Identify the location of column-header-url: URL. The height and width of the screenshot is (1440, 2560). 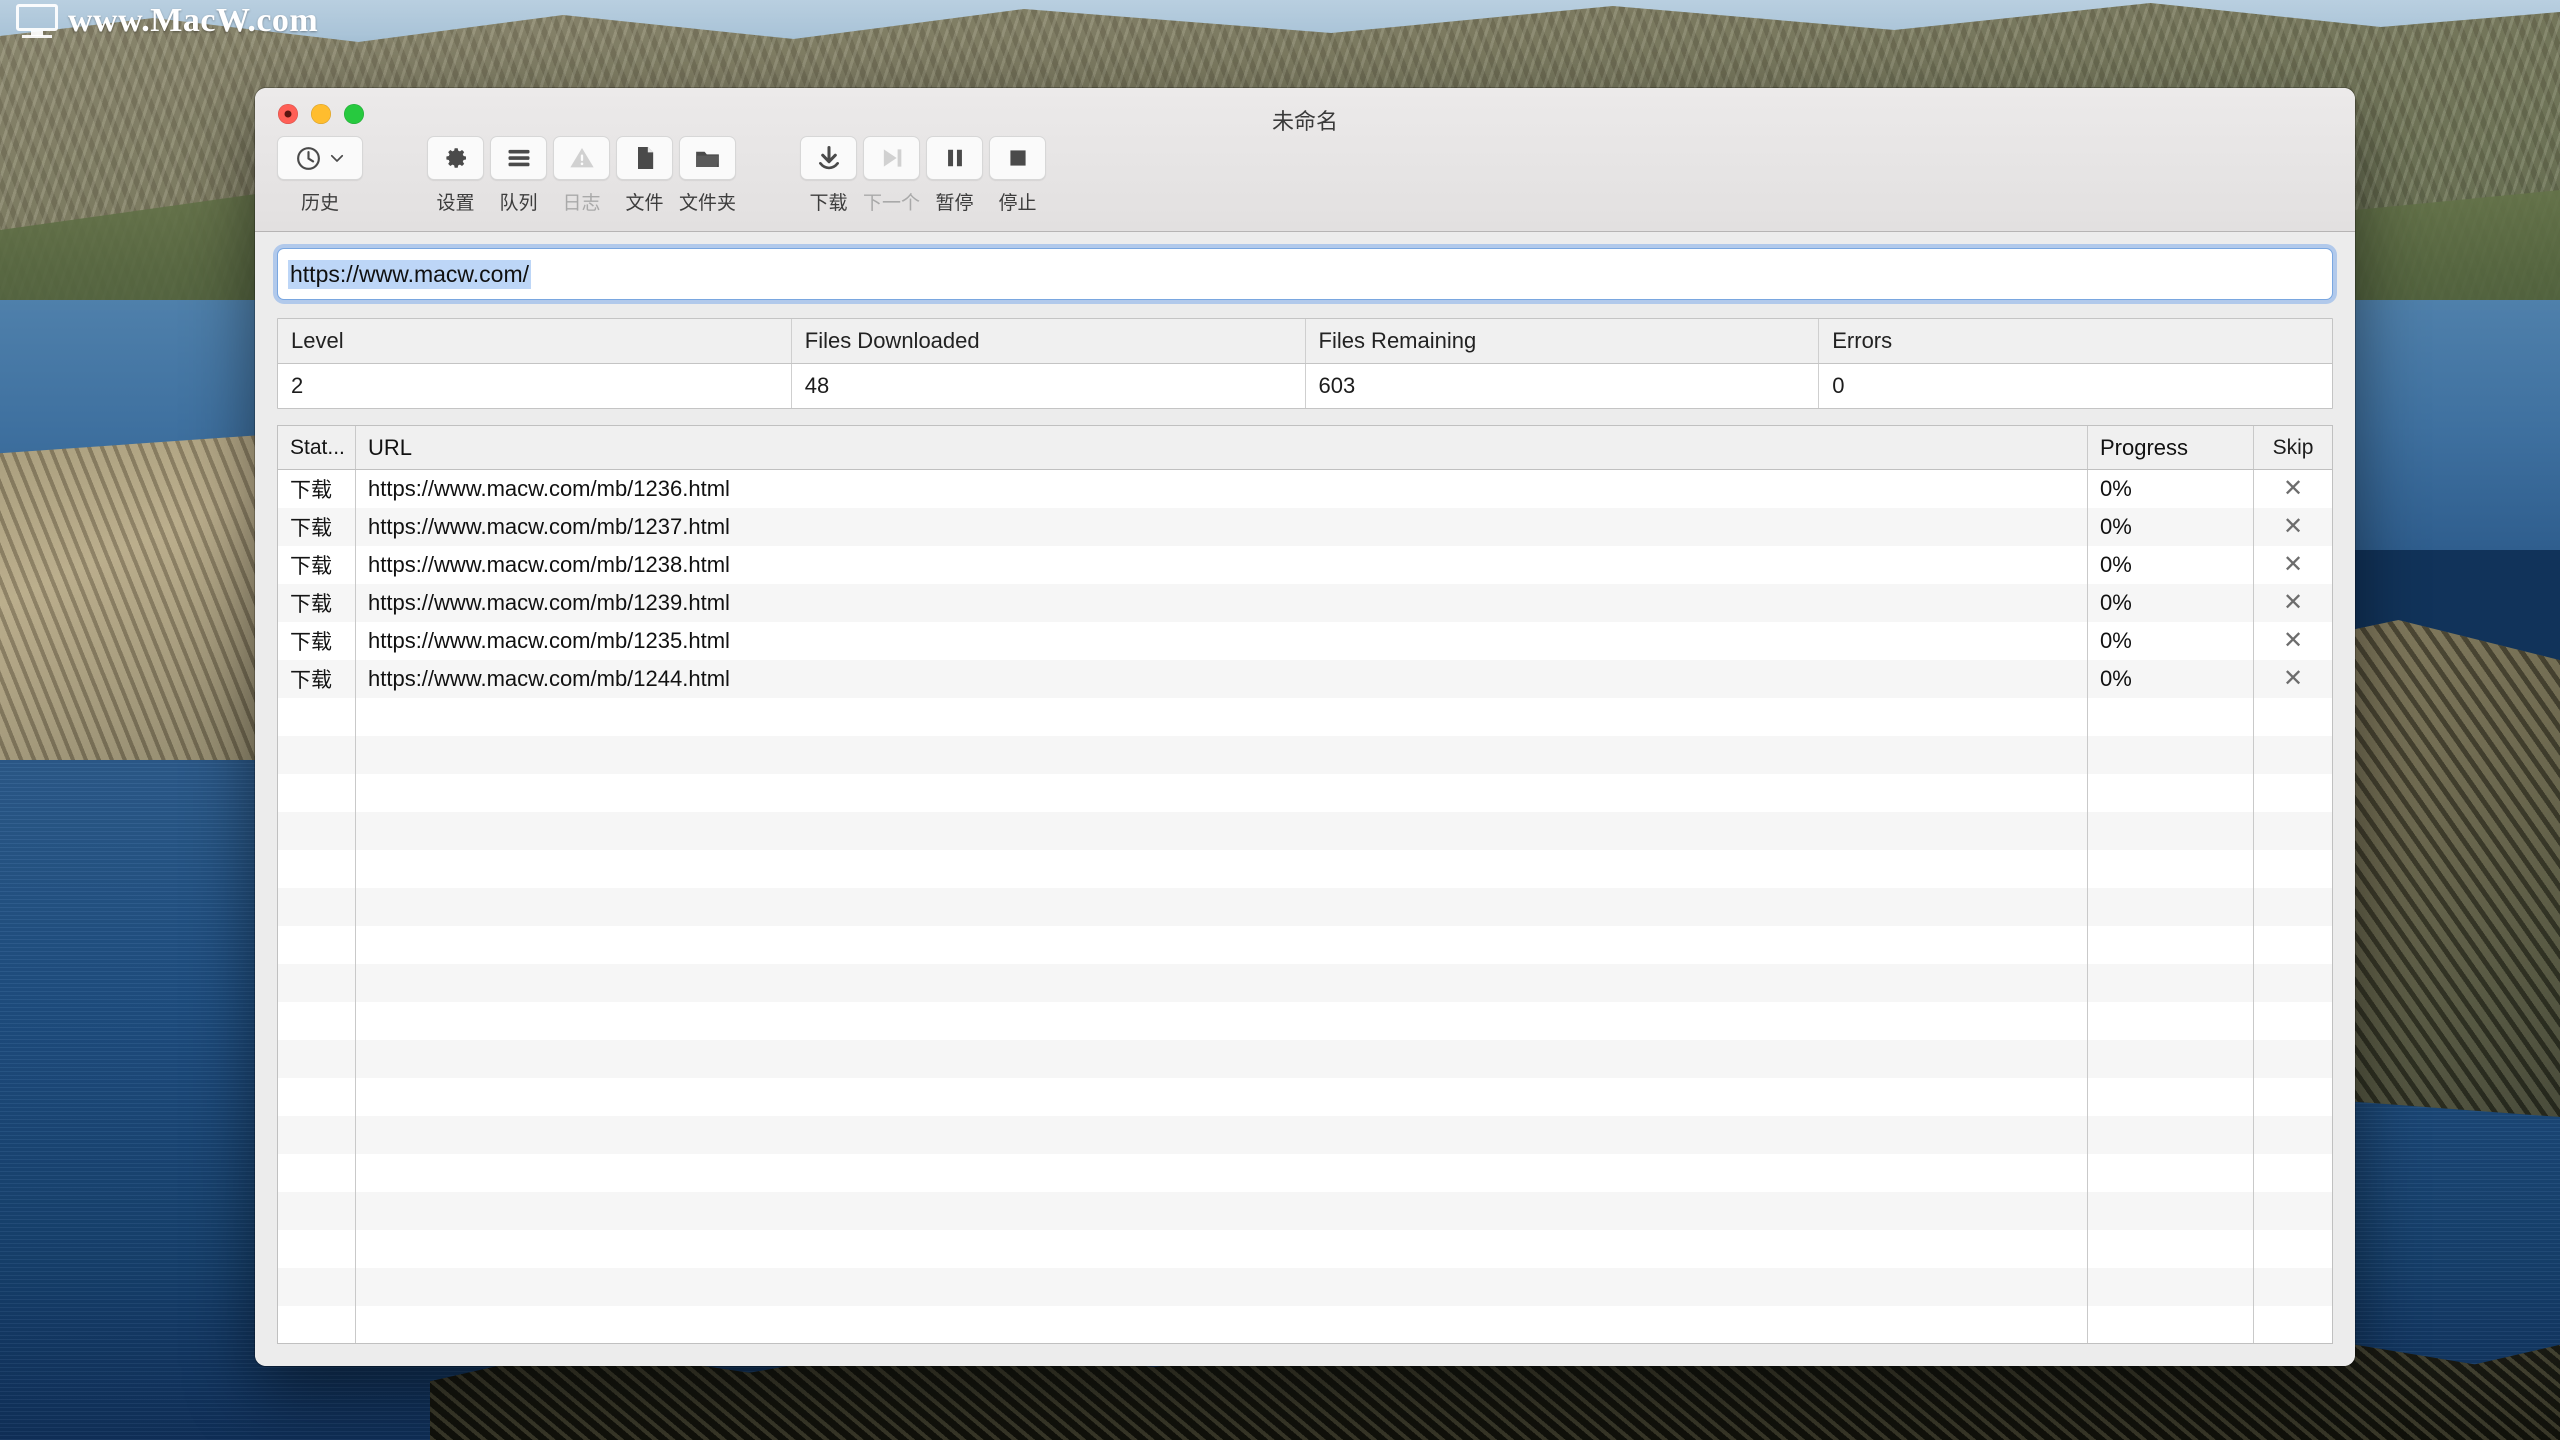
(1222, 447).